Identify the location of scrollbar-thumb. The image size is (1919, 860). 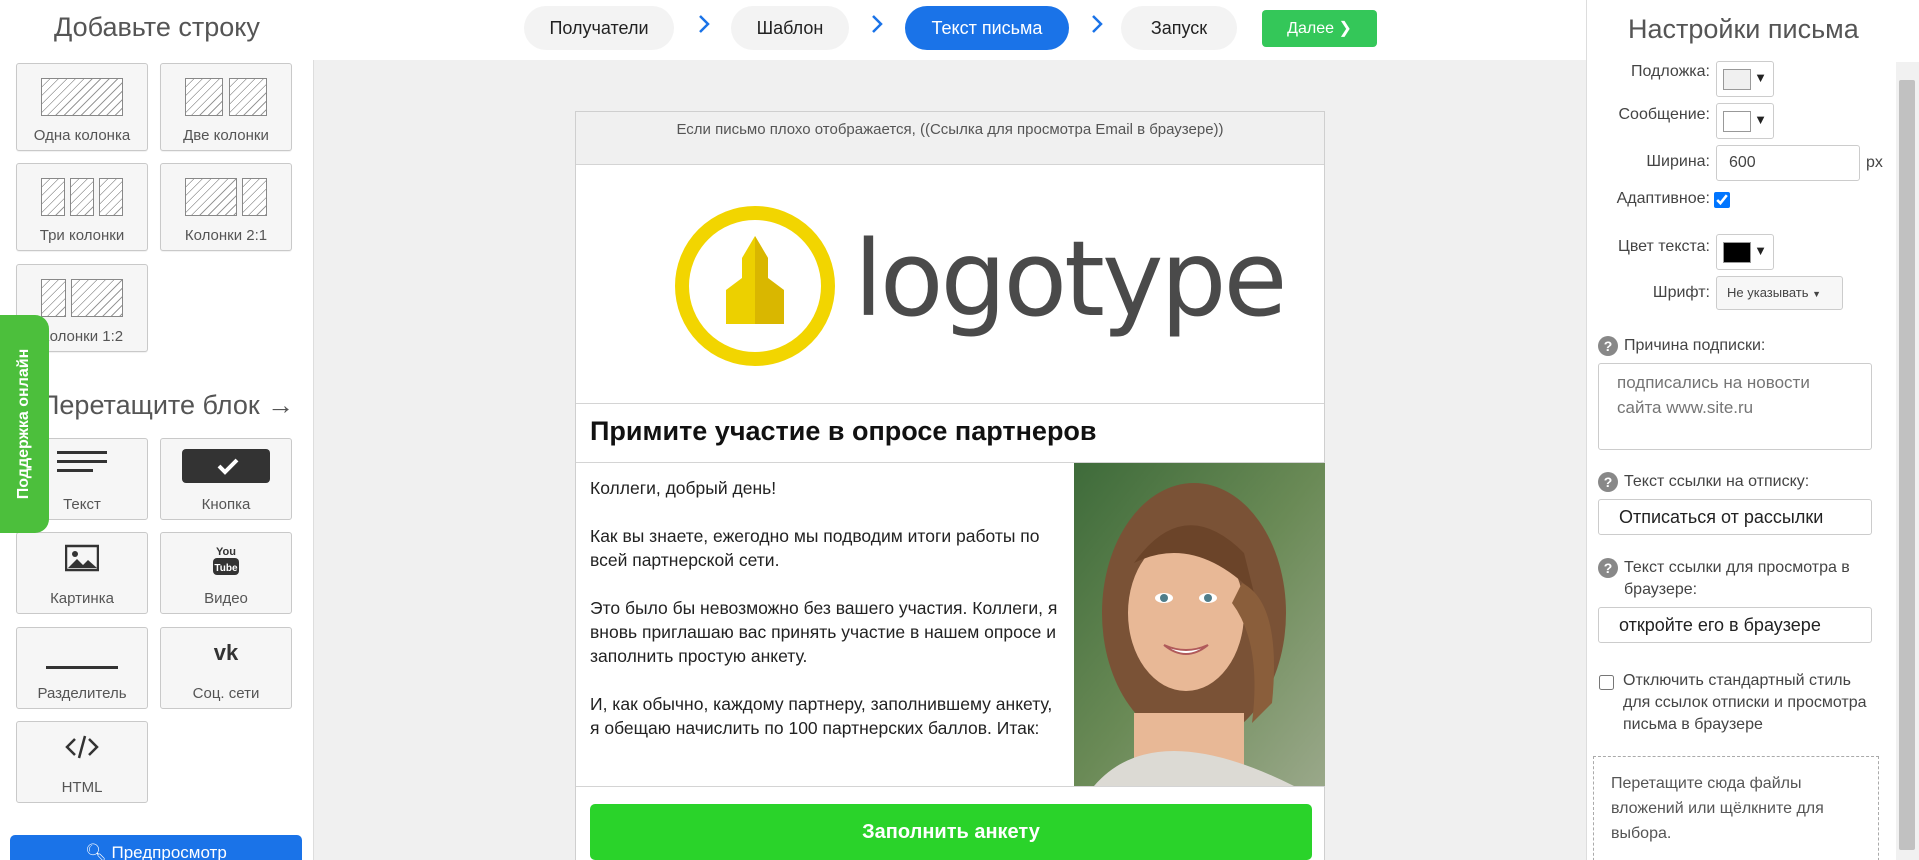
(1907, 465).